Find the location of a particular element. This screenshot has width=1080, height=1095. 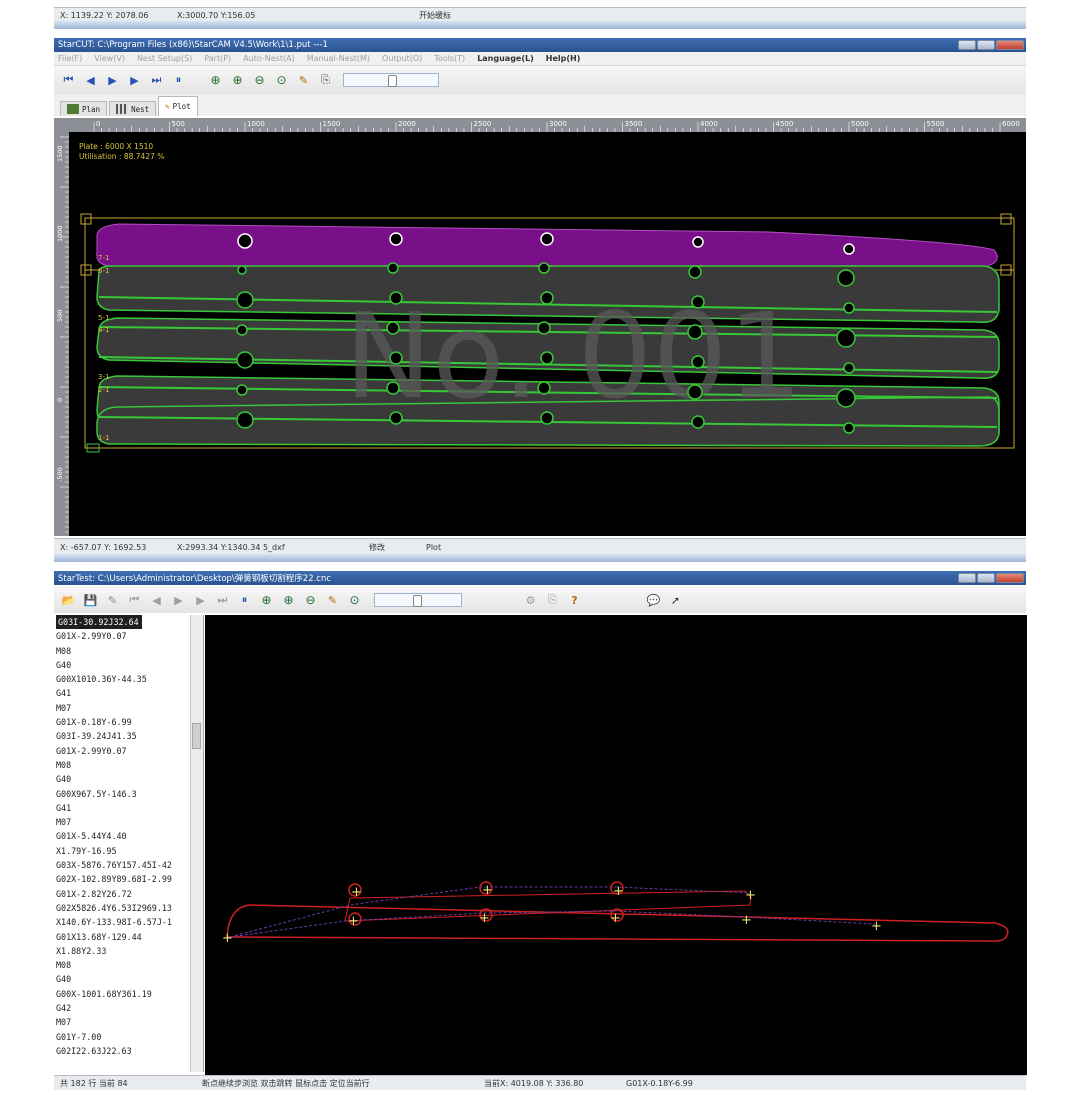

speed-slider-knob is located at coordinates (392, 81).